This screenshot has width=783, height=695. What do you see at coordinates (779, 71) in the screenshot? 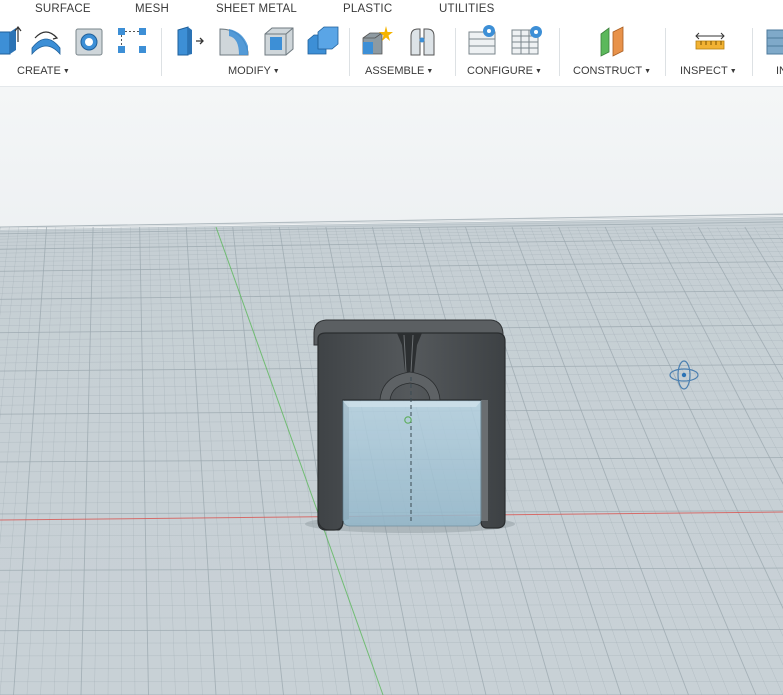
I see `insert-menu: IN` at bounding box center [779, 71].